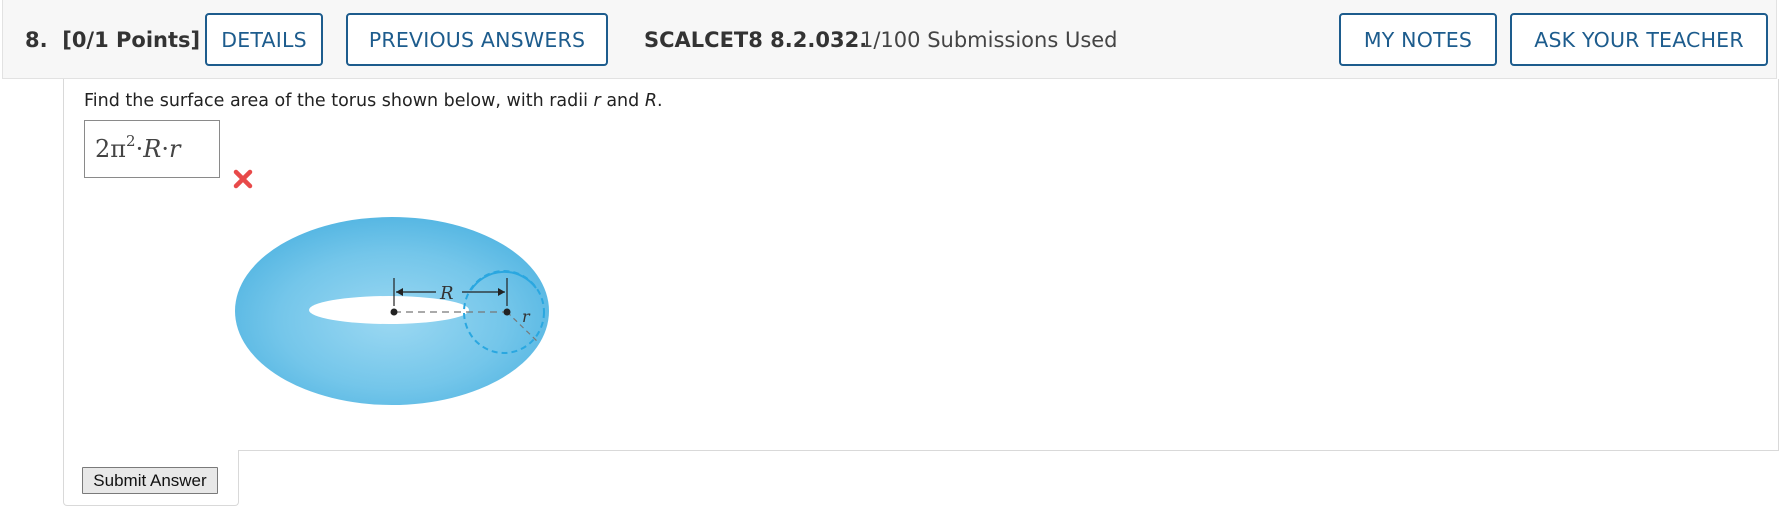 The width and height of the screenshot is (1779, 519). I want to click on answer-input: 2π2·R·r, so click(152, 149).